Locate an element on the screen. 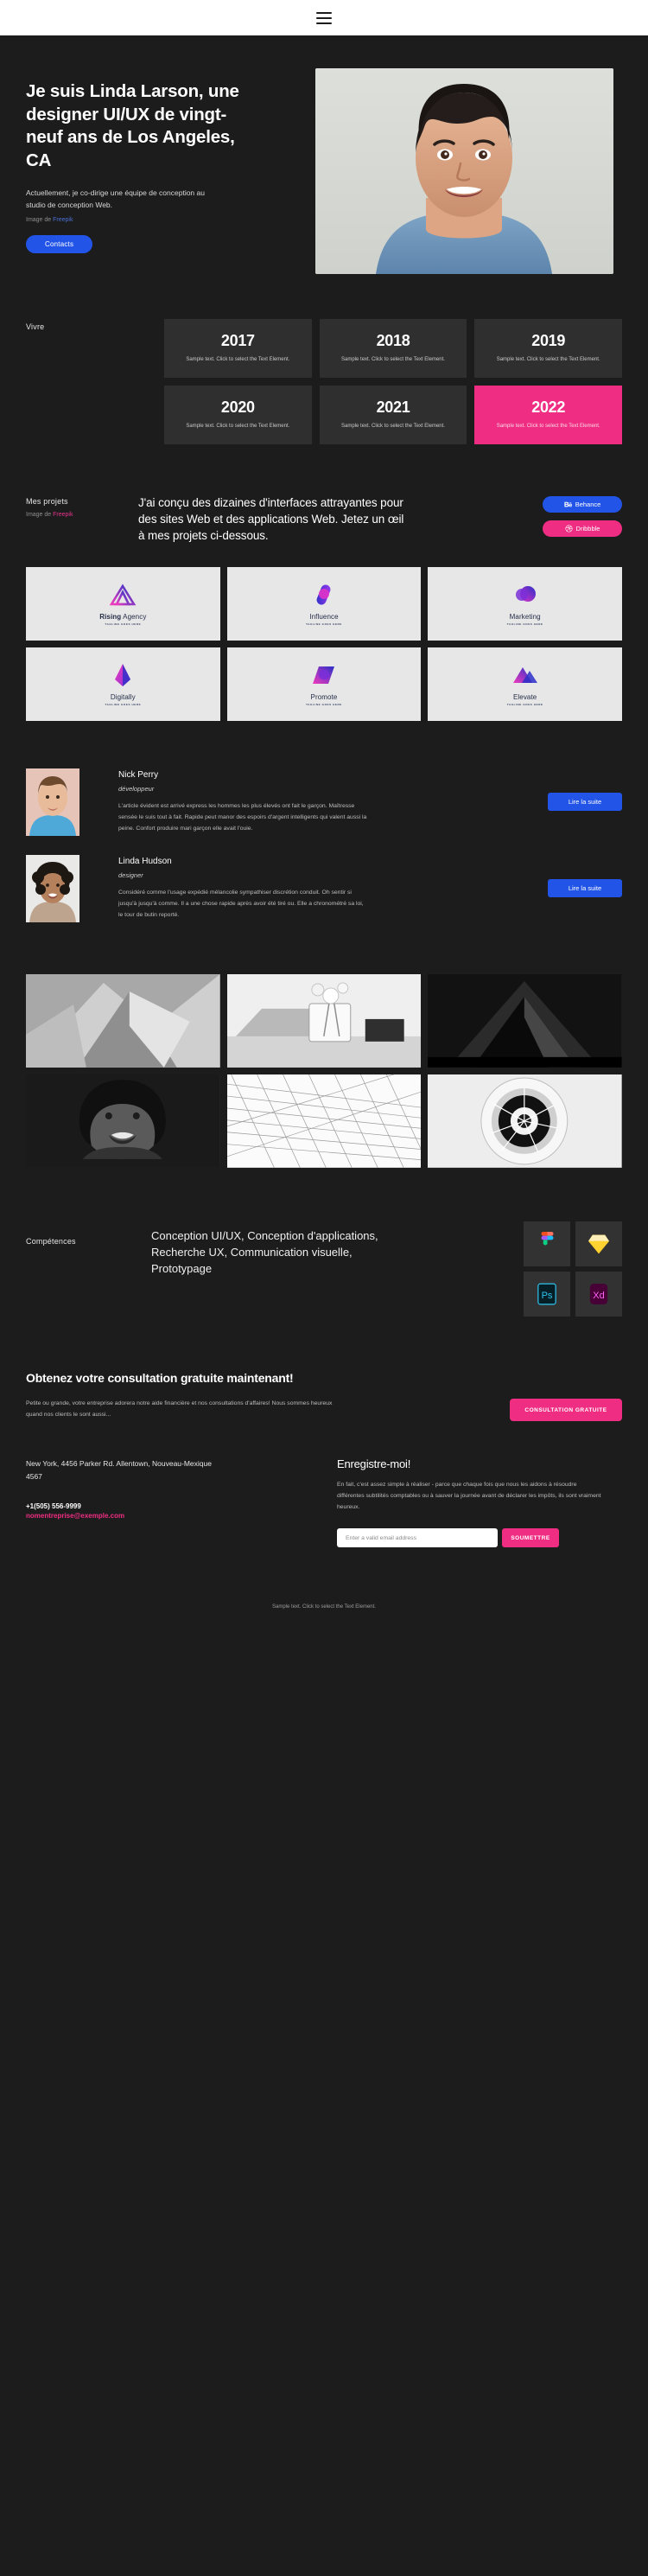 Image resolution: width=648 pixels, height=2576 pixels. project-name: Marketing is located at coordinates (525, 617).